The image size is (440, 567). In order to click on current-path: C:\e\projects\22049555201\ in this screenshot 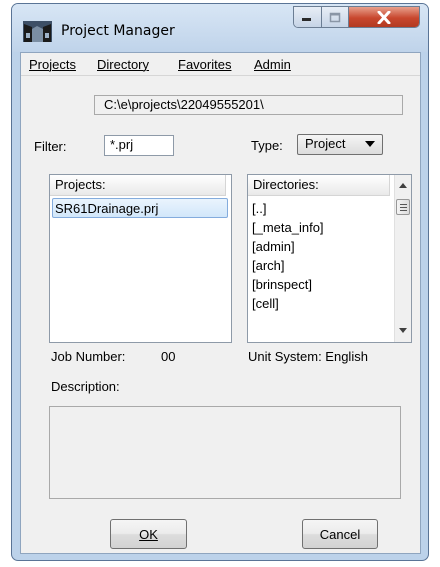, I will do `click(248, 105)`.